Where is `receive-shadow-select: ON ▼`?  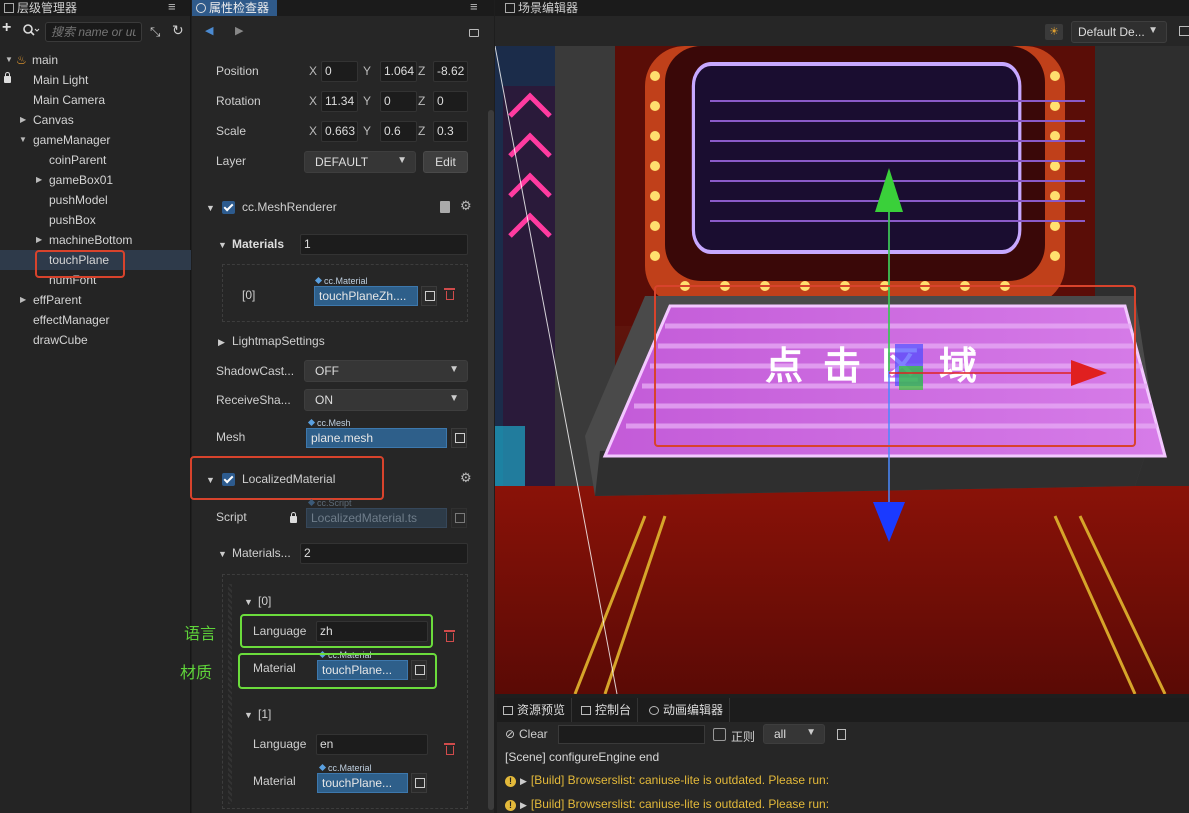 receive-shadow-select: ON ▼ is located at coordinates (386, 400).